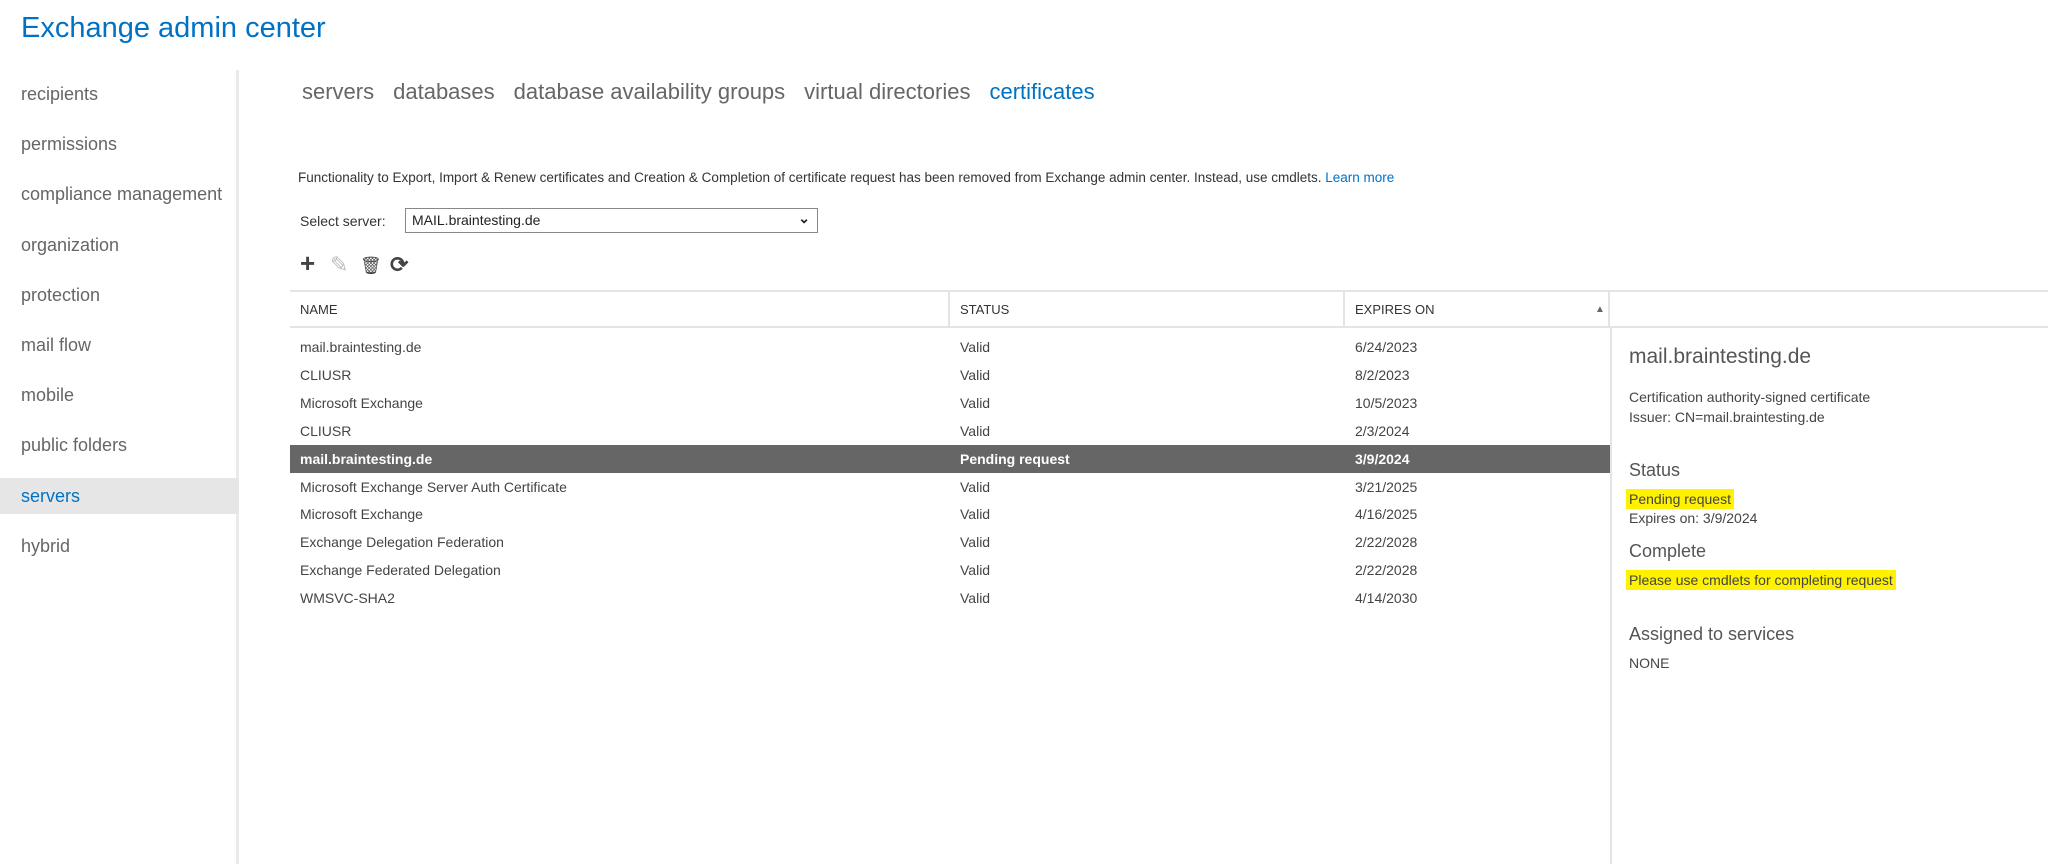 The height and width of the screenshot is (864, 2048). What do you see at coordinates (1609, 310) in the screenshot?
I see `column-divider` at bounding box center [1609, 310].